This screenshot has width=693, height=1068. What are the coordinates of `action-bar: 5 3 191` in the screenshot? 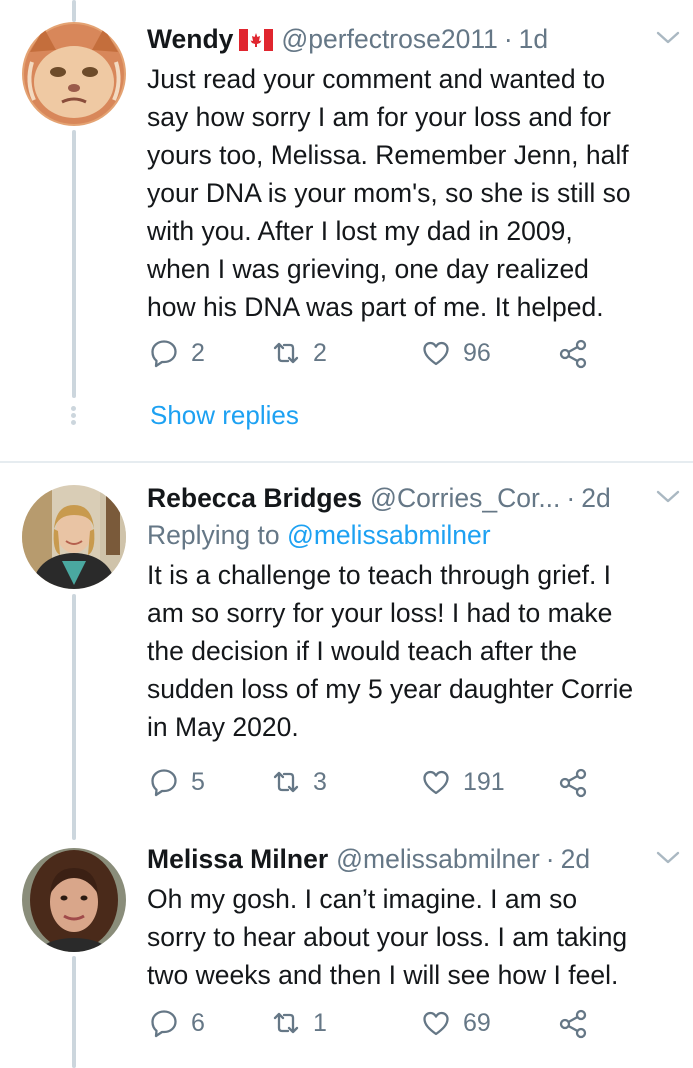 It's located at (377, 787).